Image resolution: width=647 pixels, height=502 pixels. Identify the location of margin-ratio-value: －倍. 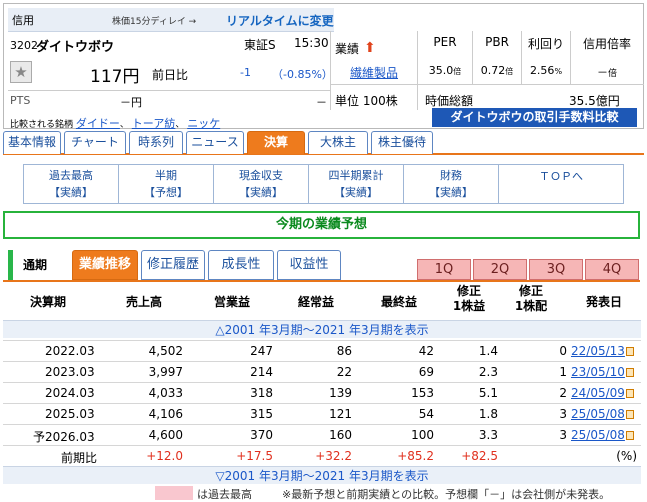
(606, 72).